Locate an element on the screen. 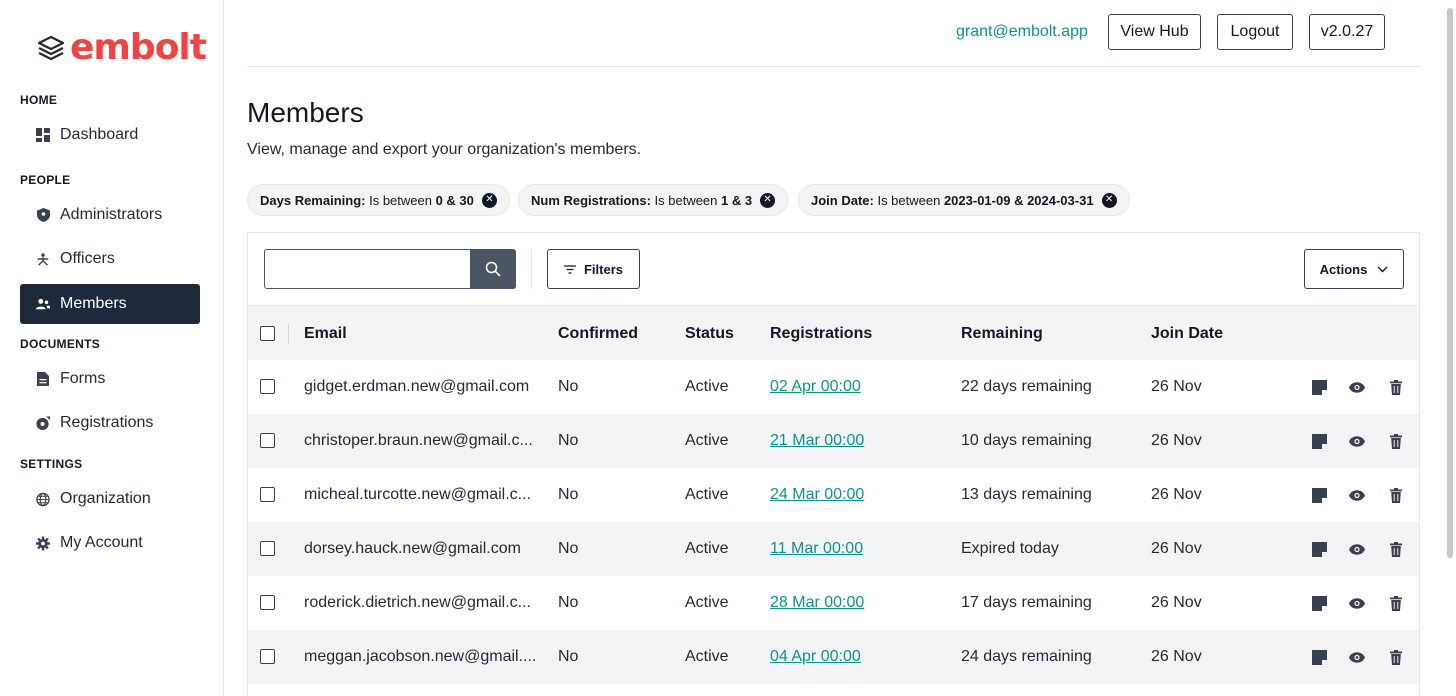 The height and width of the screenshot is (696, 1456). filters-label: Filters is located at coordinates (603, 269).